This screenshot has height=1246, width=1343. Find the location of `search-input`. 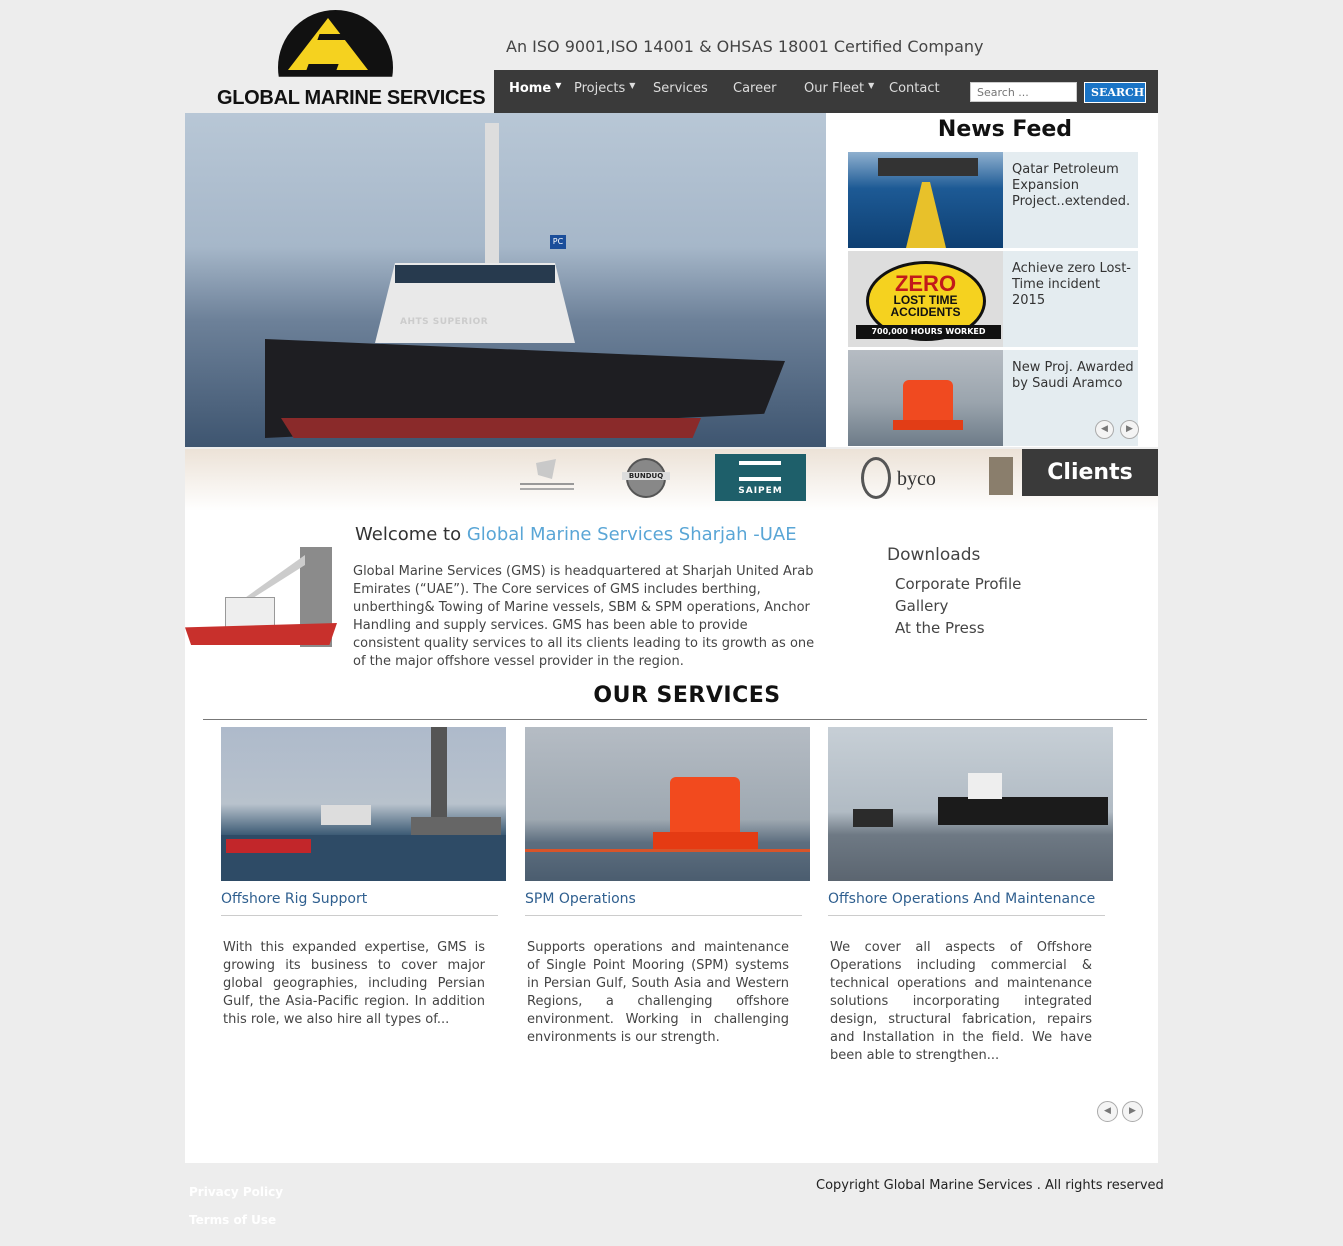

search-input is located at coordinates (1023, 92).